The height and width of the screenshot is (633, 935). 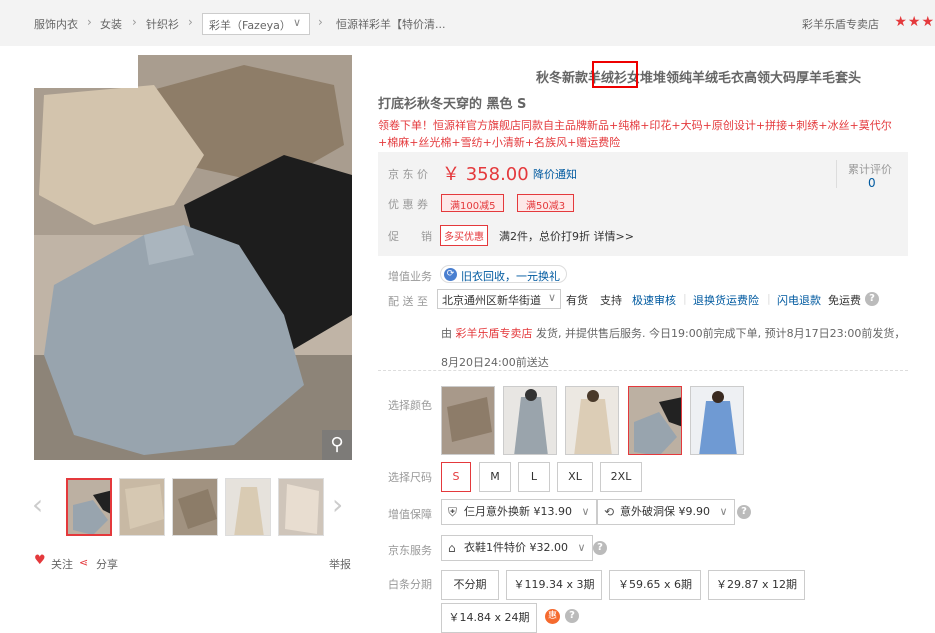 What do you see at coordinates (453, 512) in the screenshot?
I see `shield-icon: ⛨` at bounding box center [453, 512].